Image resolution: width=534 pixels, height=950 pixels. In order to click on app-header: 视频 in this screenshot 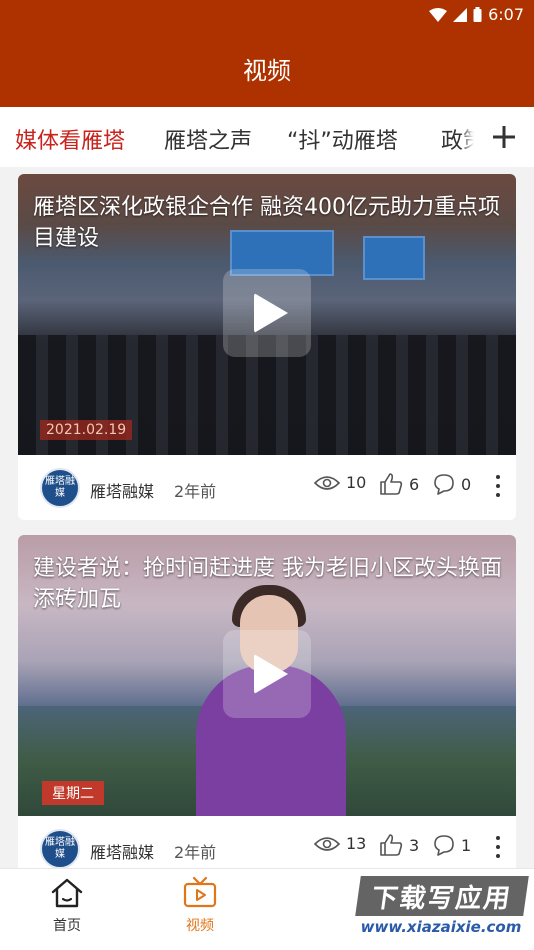, I will do `click(267, 68)`.